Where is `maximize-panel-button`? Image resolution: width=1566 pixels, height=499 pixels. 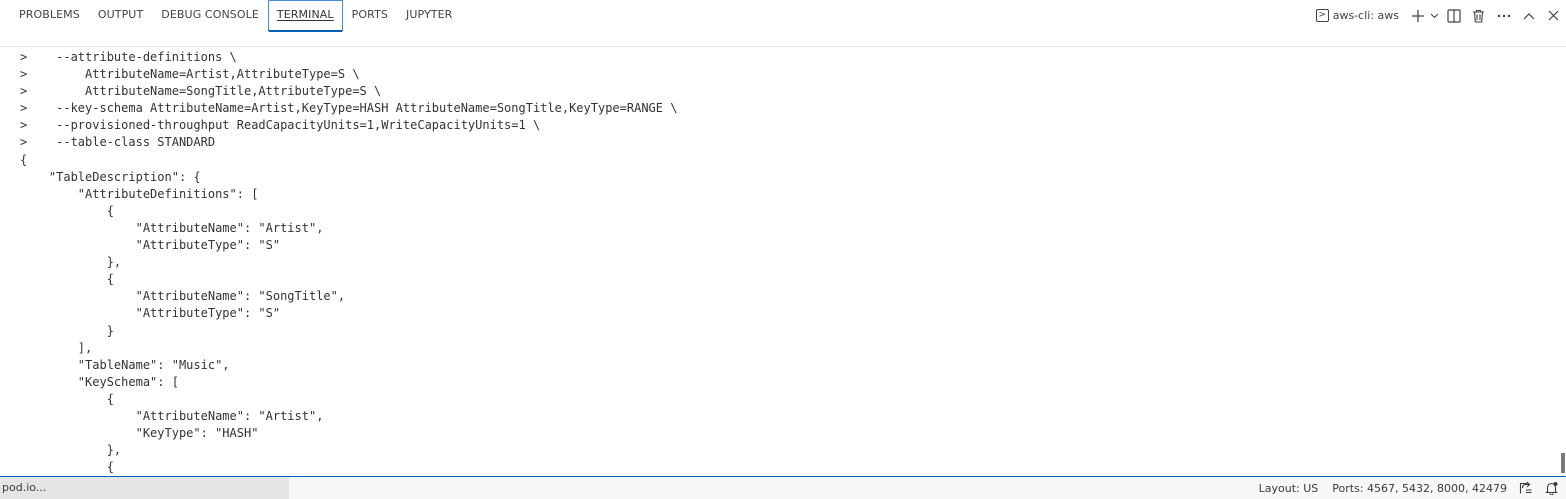 maximize-panel-button is located at coordinates (1528, 16).